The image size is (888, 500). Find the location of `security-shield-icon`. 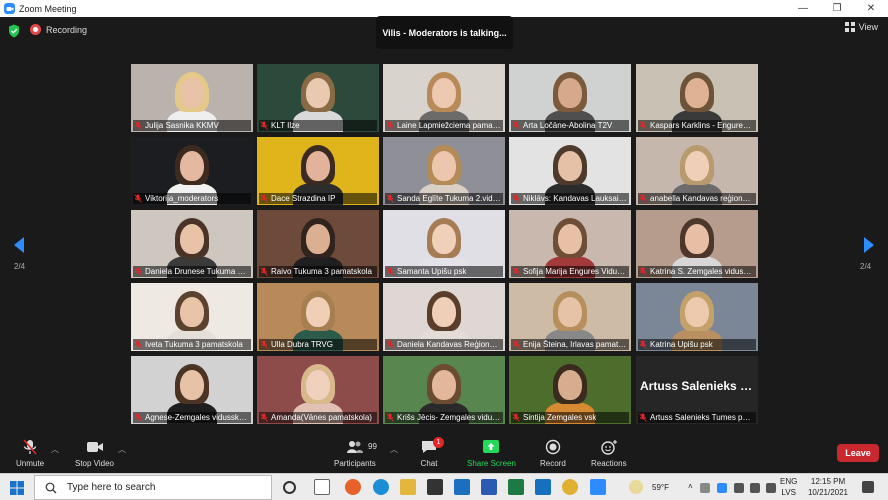

security-shield-icon is located at coordinates (14, 31).